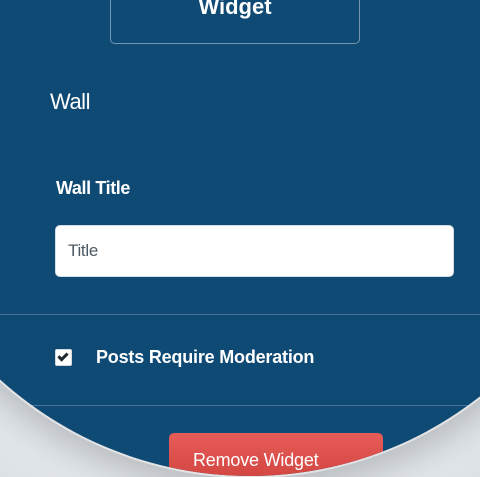 This screenshot has height=477, width=480. Describe the element at coordinates (205, 356) in the screenshot. I see `moderation-label: Posts Require Moderation` at that location.